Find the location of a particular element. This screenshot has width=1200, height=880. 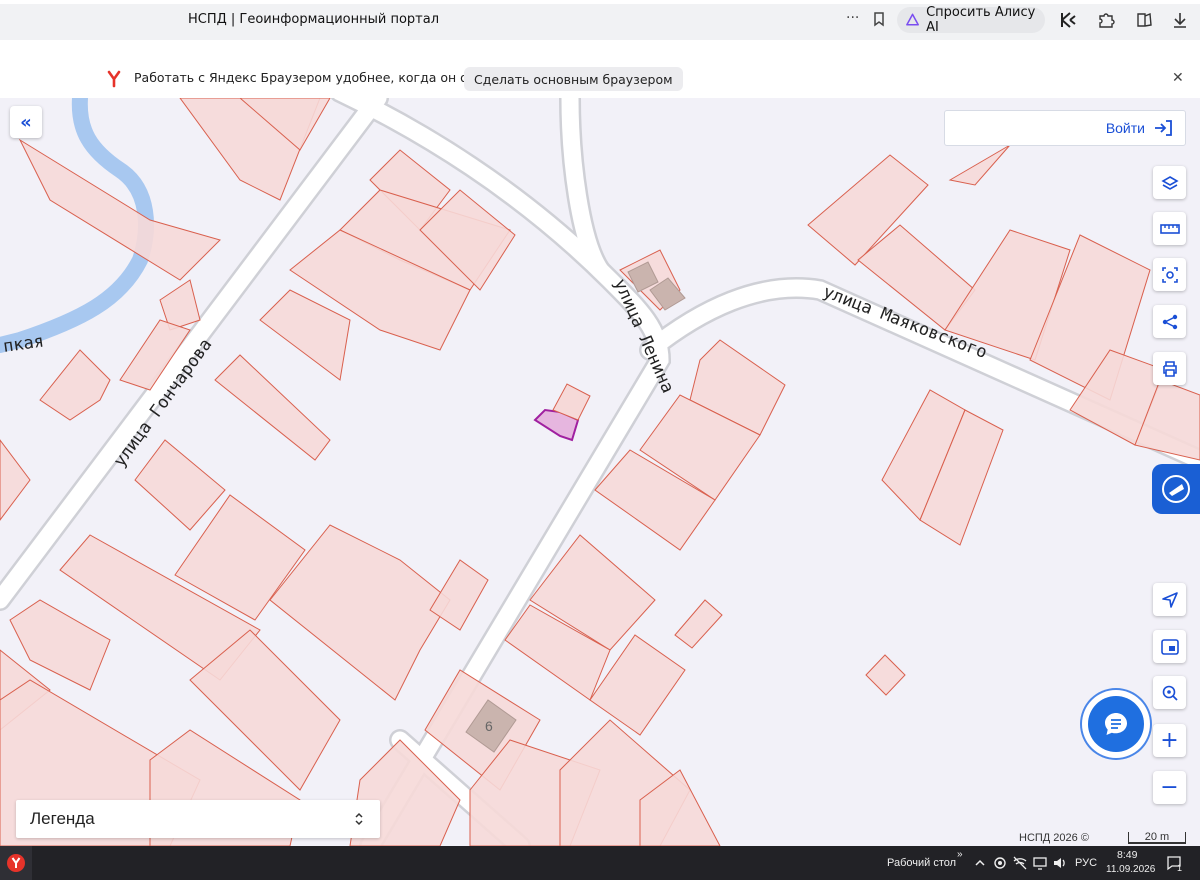

locate-button is located at coordinates (1169, 599).